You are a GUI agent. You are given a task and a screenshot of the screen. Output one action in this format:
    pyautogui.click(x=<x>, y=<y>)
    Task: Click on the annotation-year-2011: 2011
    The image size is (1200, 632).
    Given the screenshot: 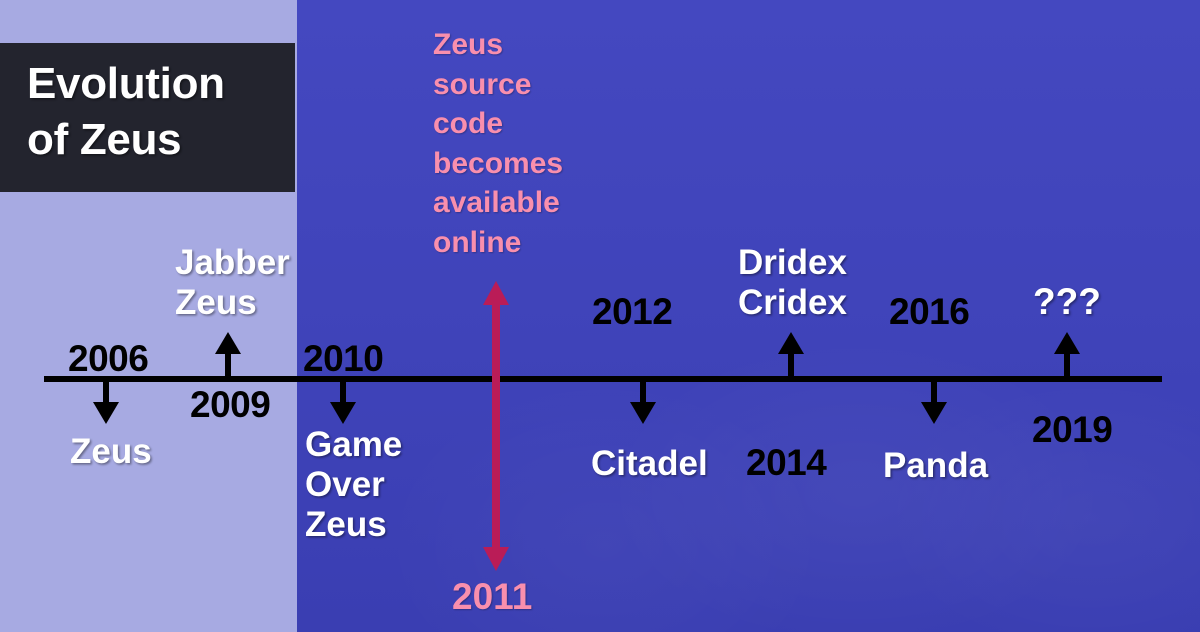 What is the action you would take?
    pyautogui.click(x=492, y=596)
    